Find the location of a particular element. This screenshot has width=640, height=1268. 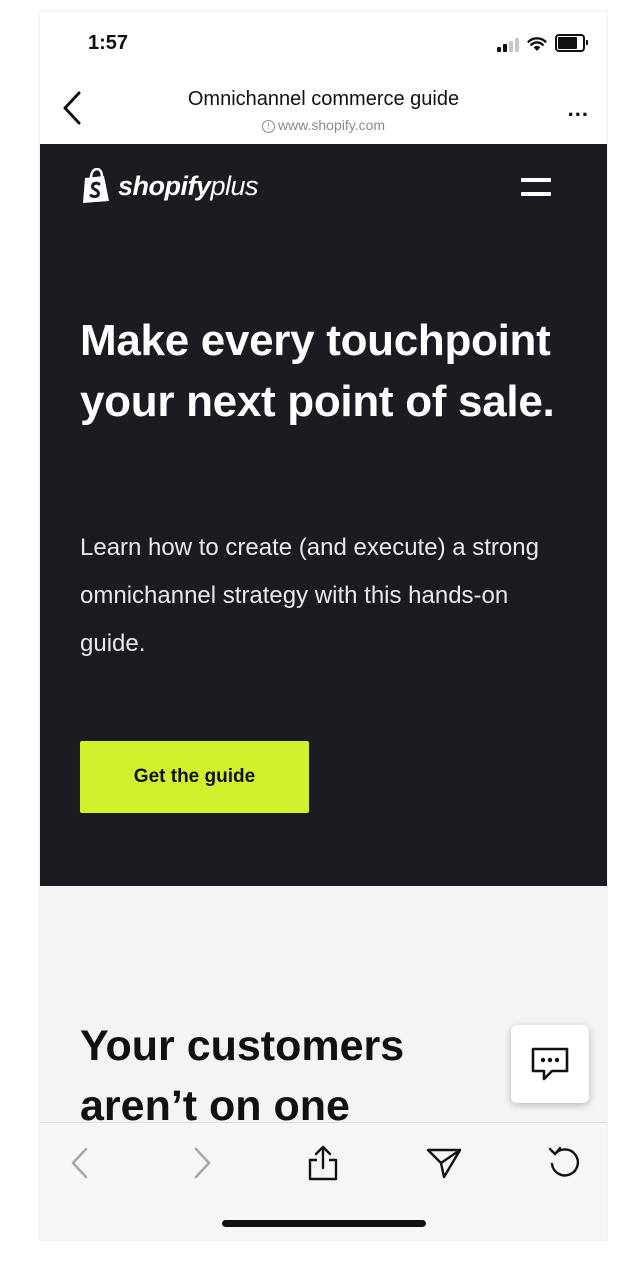

chat-button is located at coordinates (550, 1064).